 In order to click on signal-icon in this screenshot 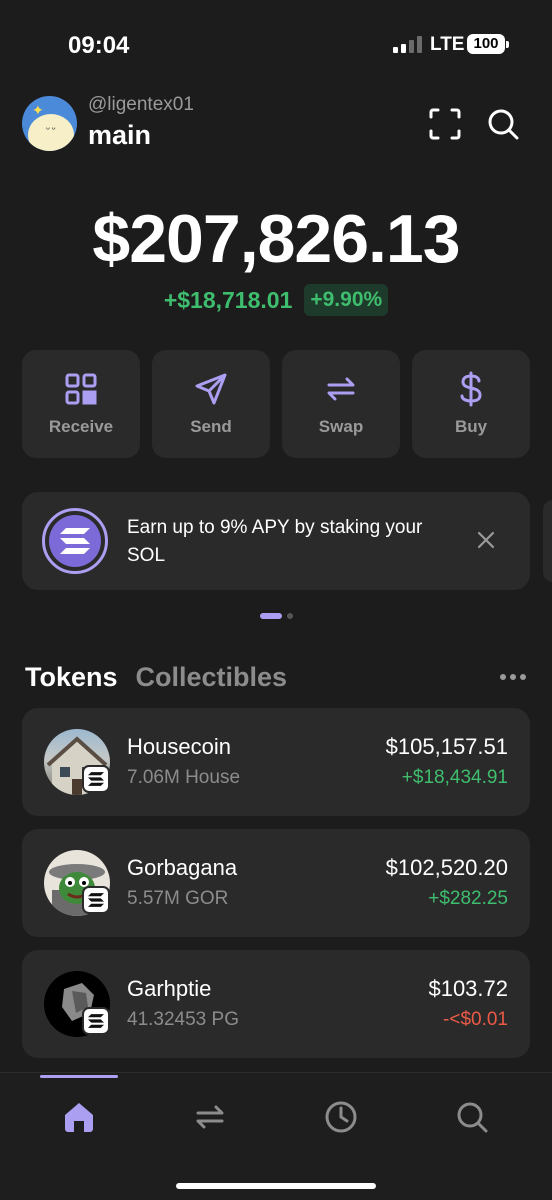, I will do `click(407, 44)`.